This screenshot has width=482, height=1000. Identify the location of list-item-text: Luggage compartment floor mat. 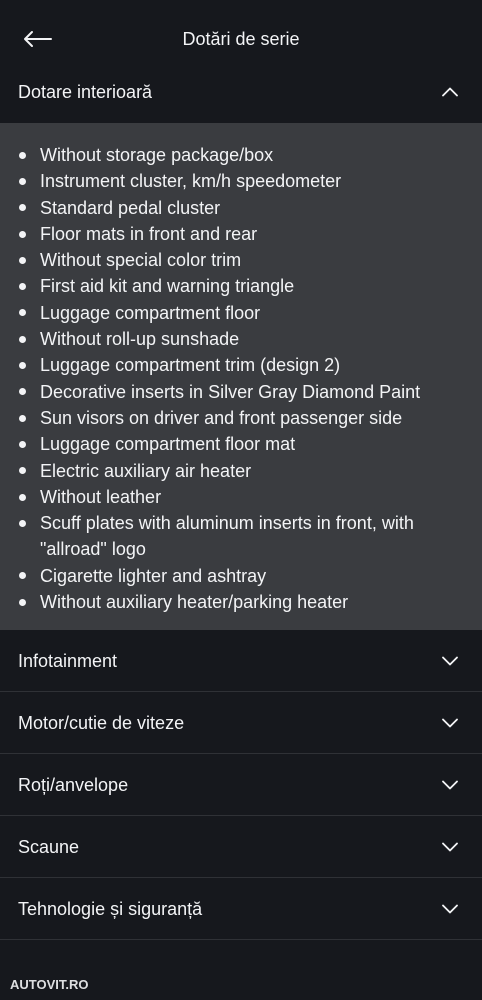
(168, 444).